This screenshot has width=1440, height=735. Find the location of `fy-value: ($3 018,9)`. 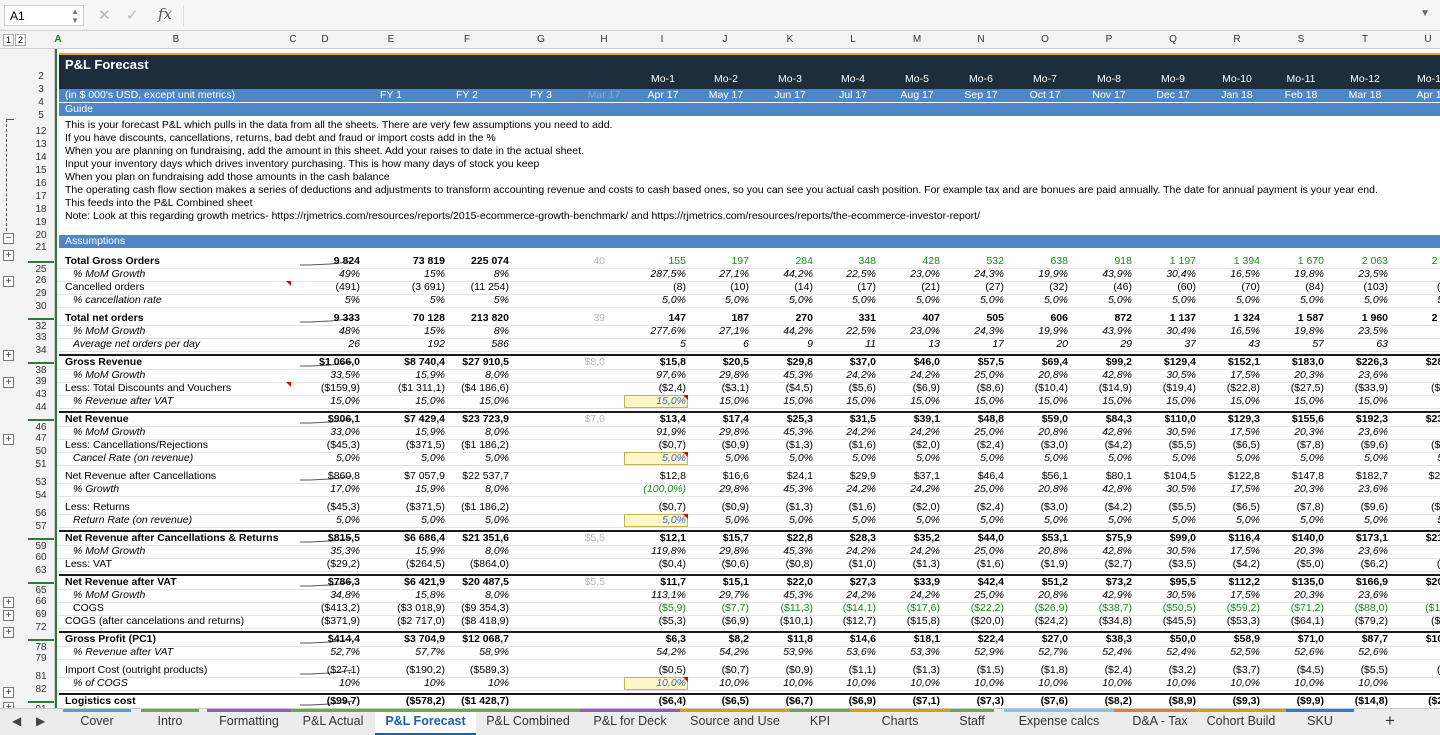

fy-value: ($3 018,9) is located at coordinates (410, 608).